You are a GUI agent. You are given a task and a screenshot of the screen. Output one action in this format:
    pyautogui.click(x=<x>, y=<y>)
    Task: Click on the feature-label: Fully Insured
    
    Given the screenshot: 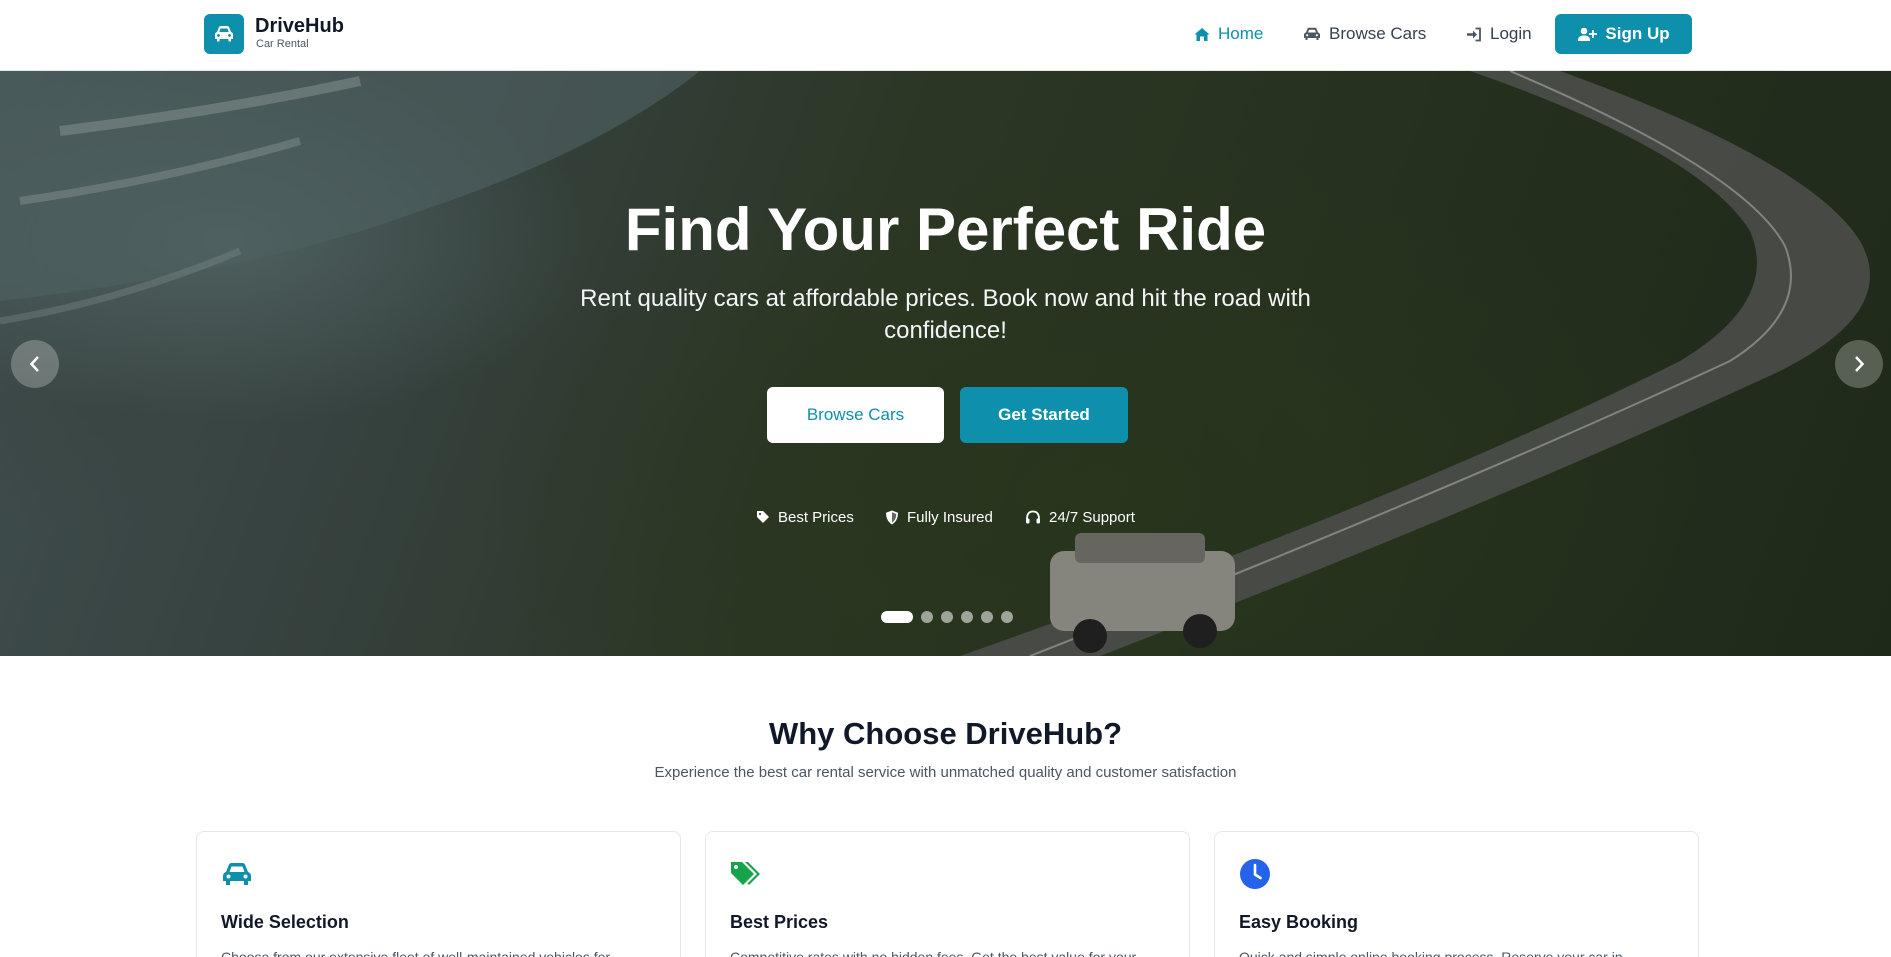 What is the action you would take?
    pyautogui.click(x=950, y=517)
    